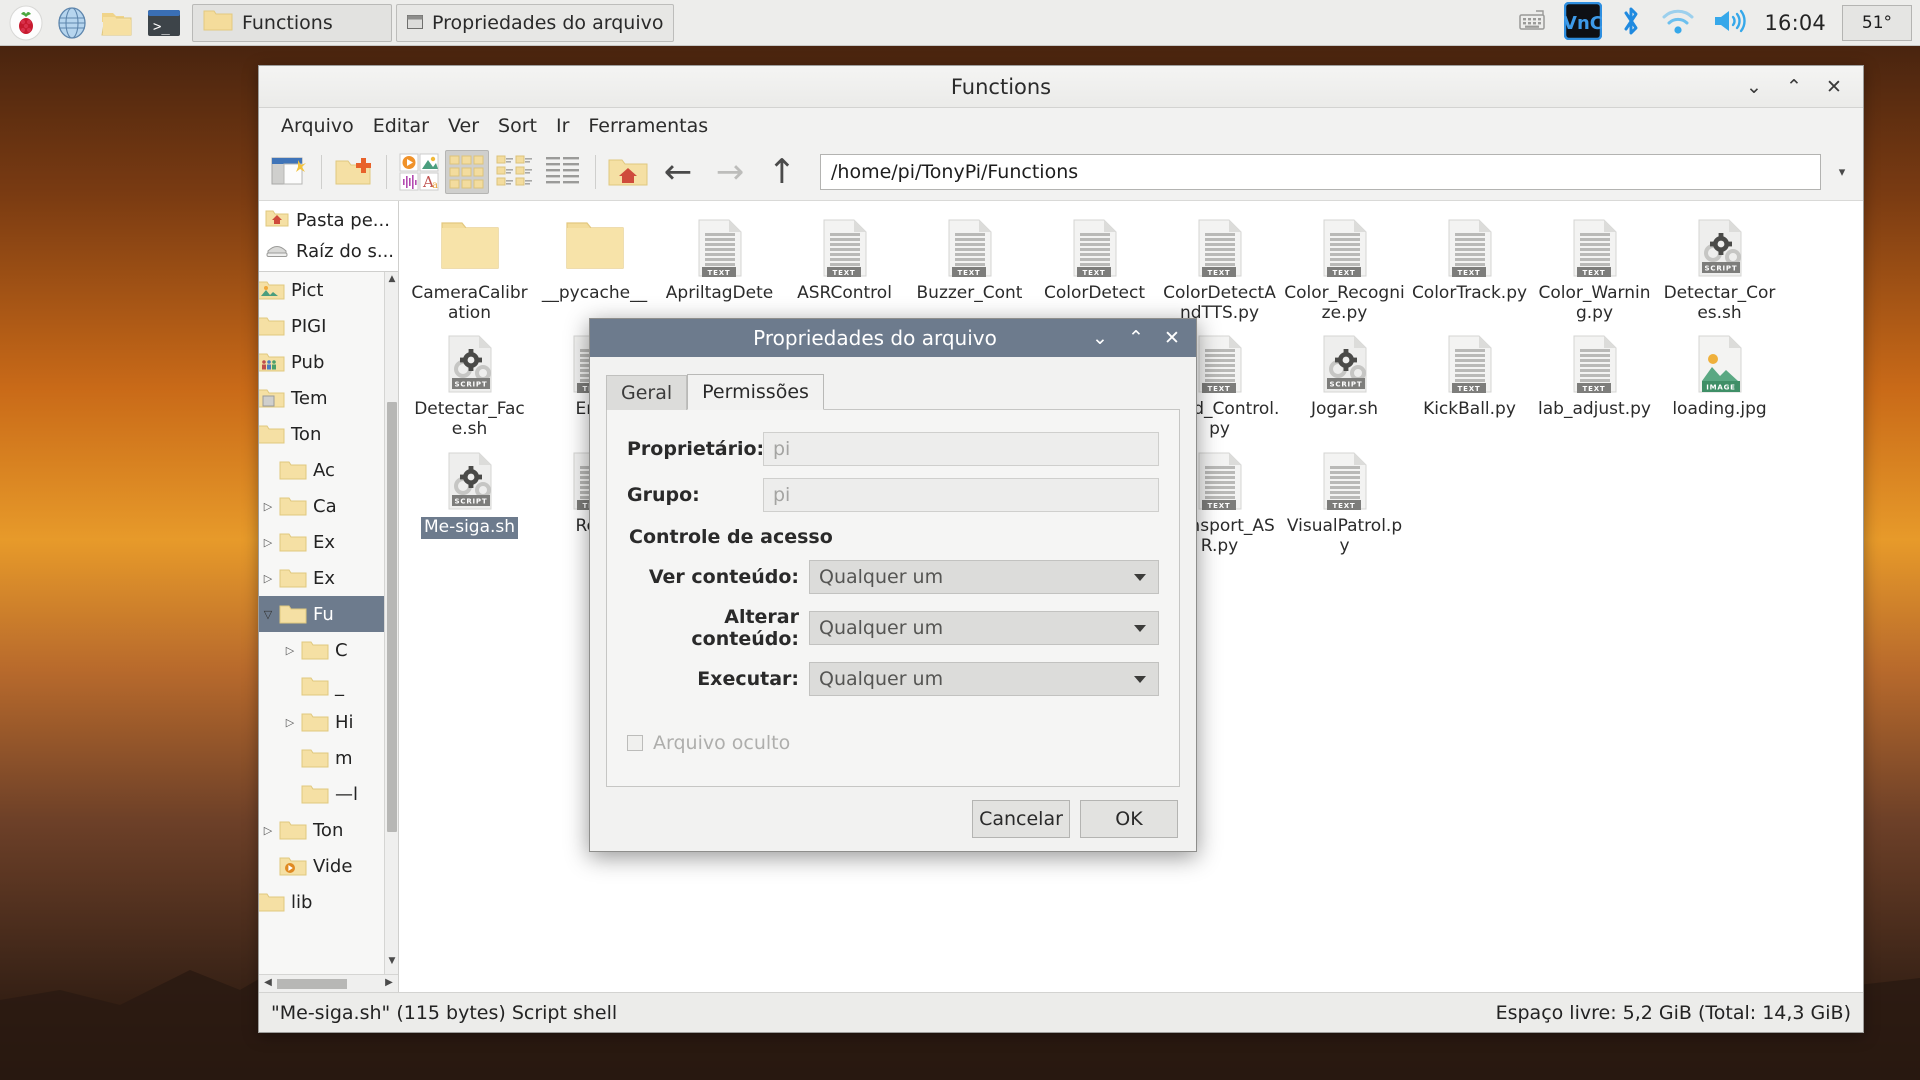 The width and height of the screenshot is (1920, 1080). Describe the element at coordinates (647, 392) in the screenshot. I see `tab-geral: Geral` at that location.